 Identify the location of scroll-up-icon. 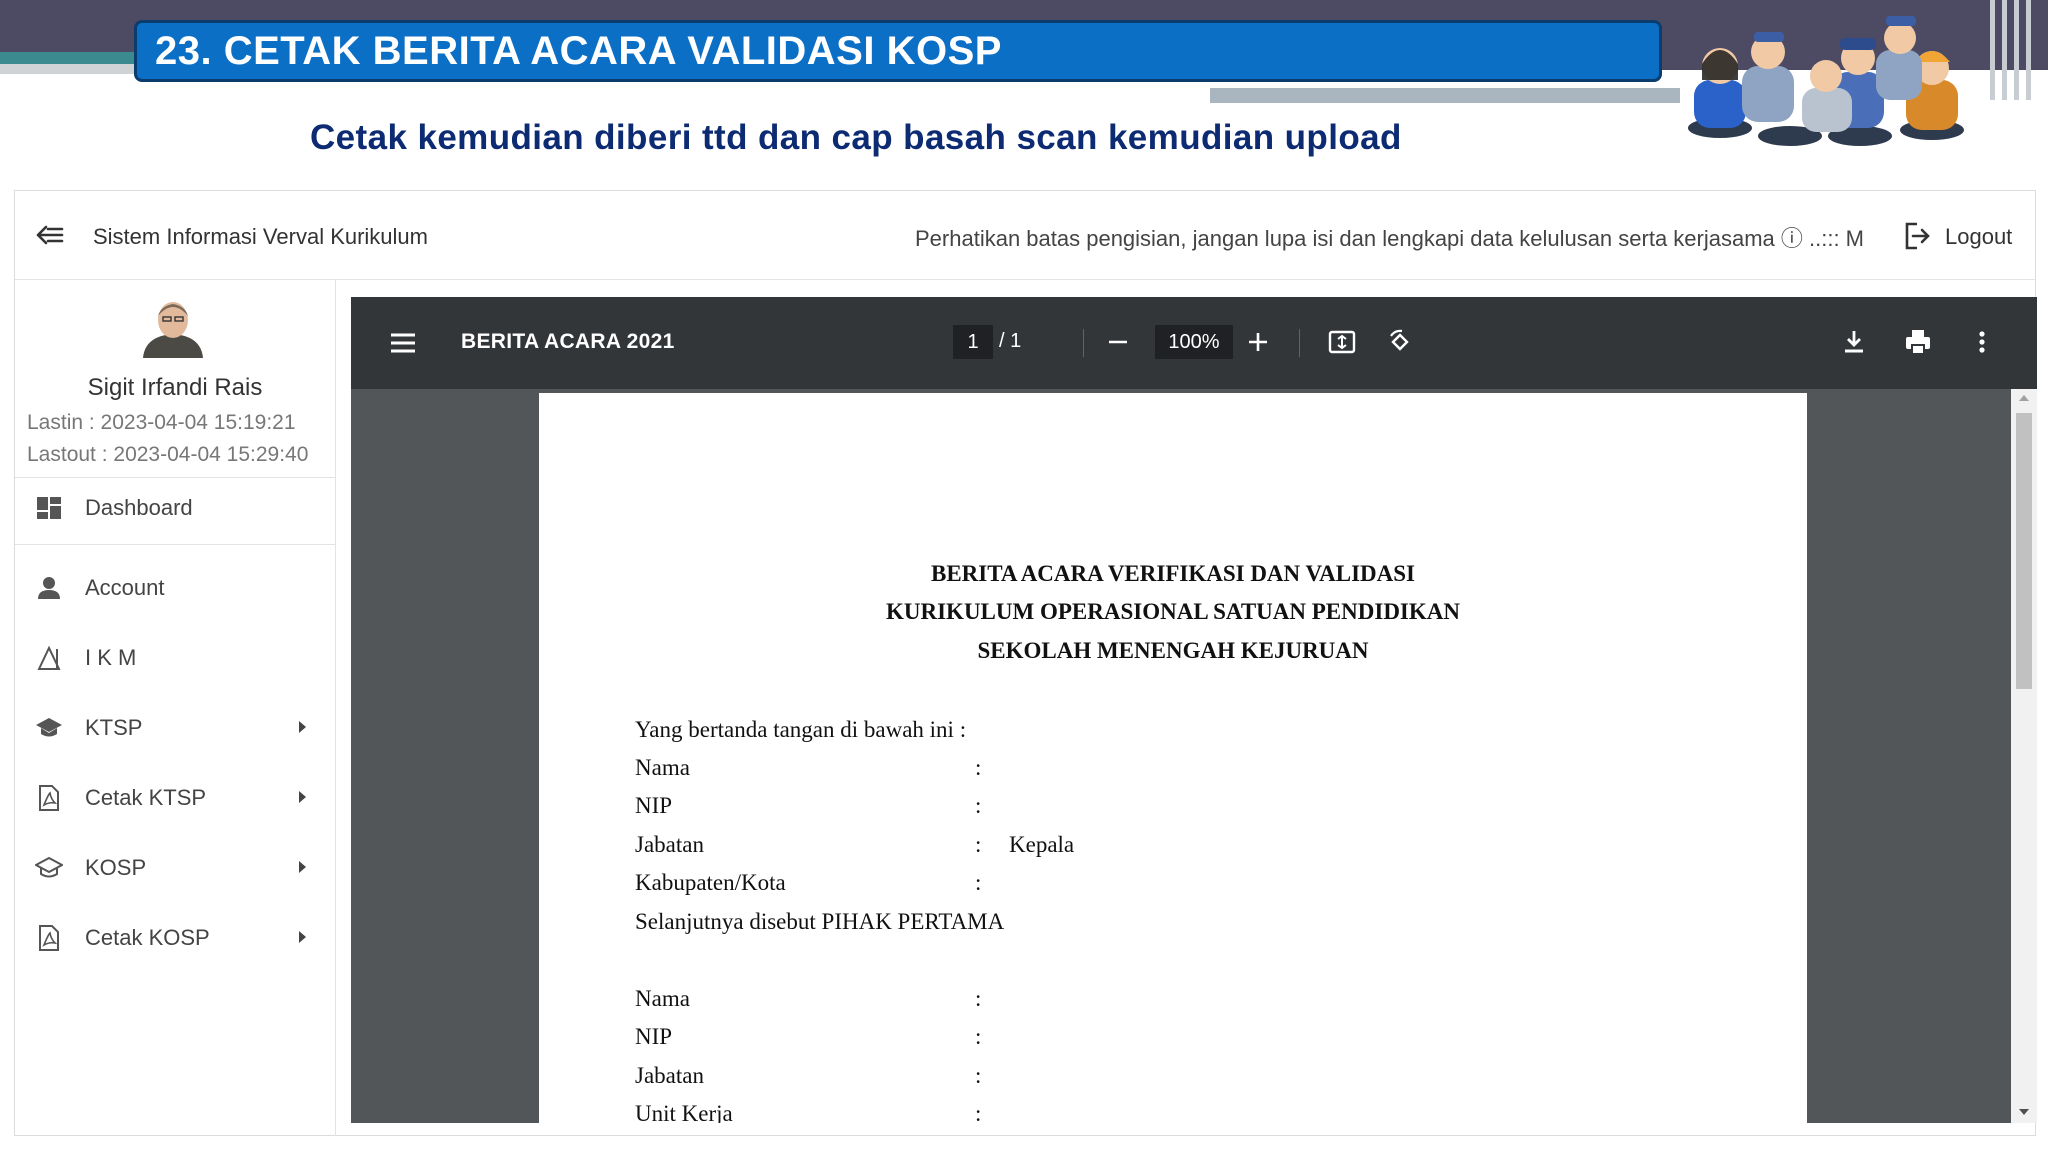
(2024, 398).